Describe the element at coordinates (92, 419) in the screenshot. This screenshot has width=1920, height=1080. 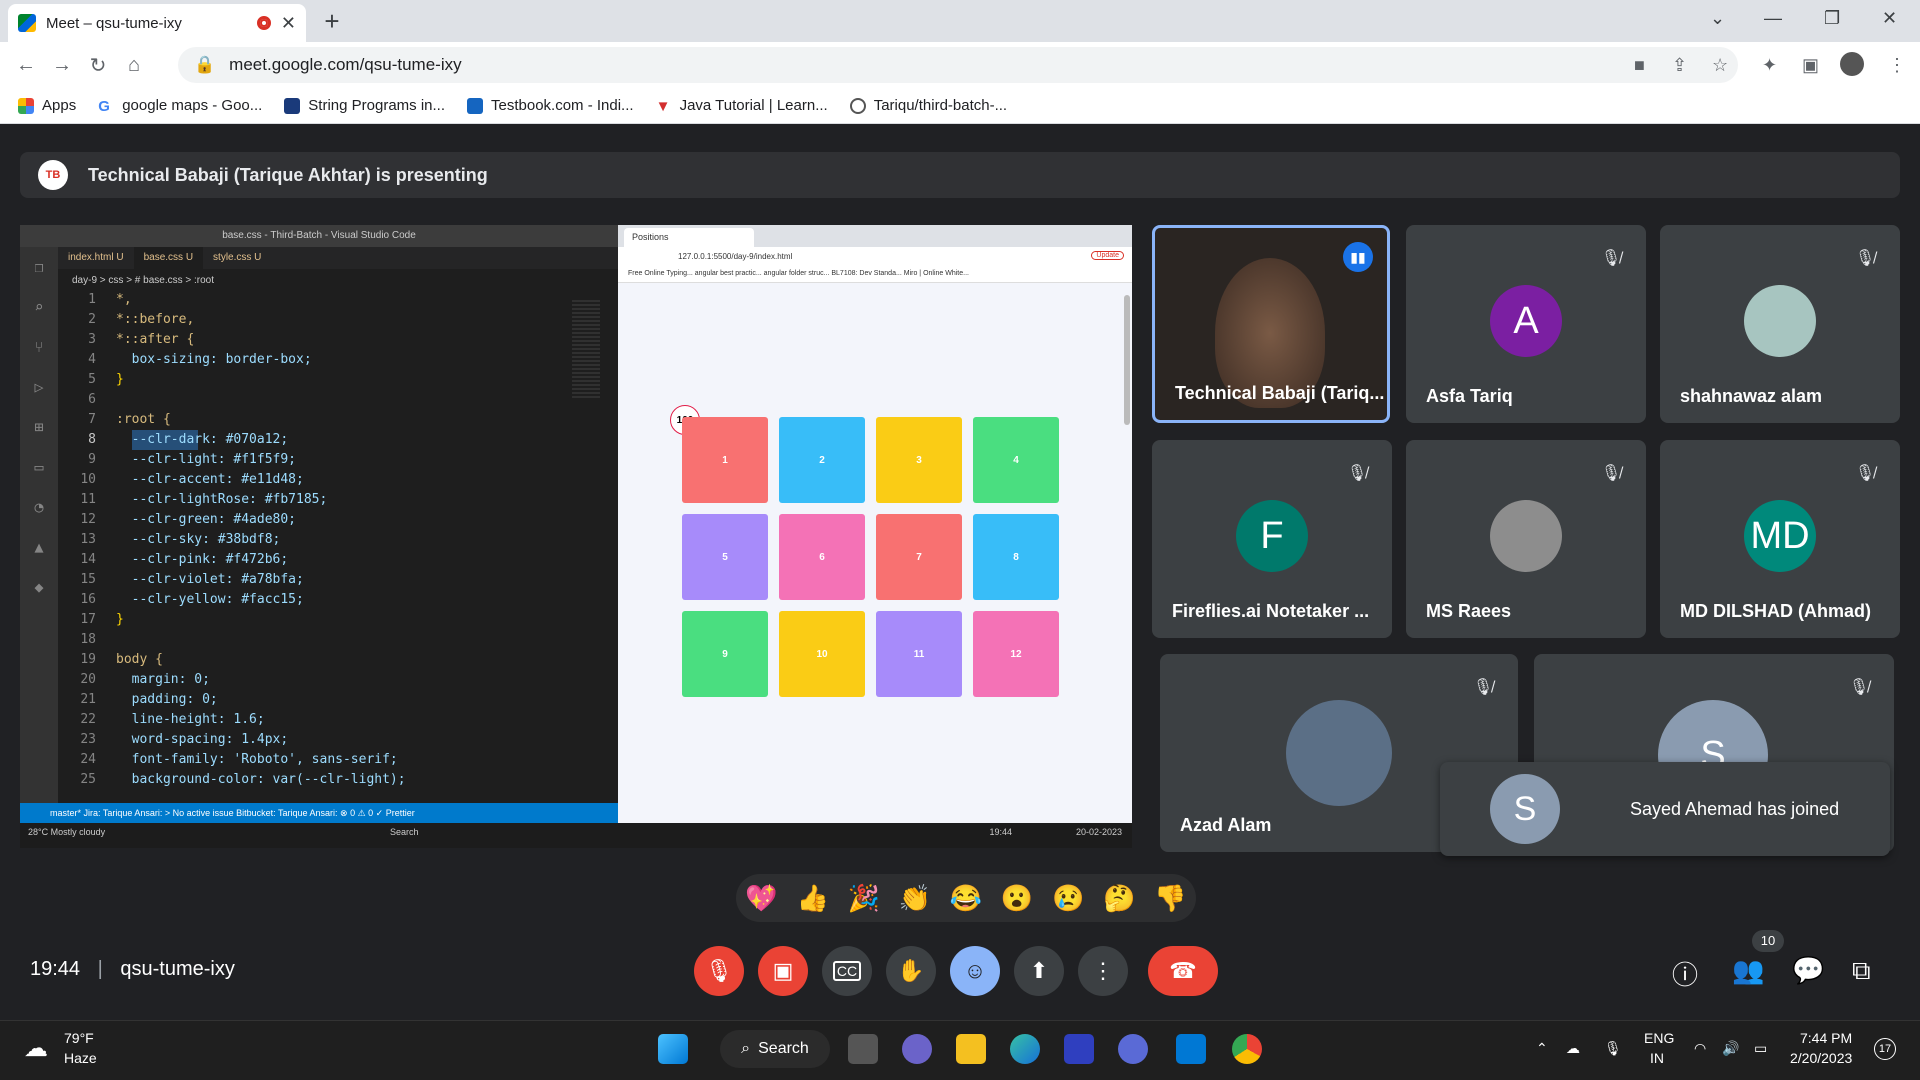
I see `line-number: 7` at that location.